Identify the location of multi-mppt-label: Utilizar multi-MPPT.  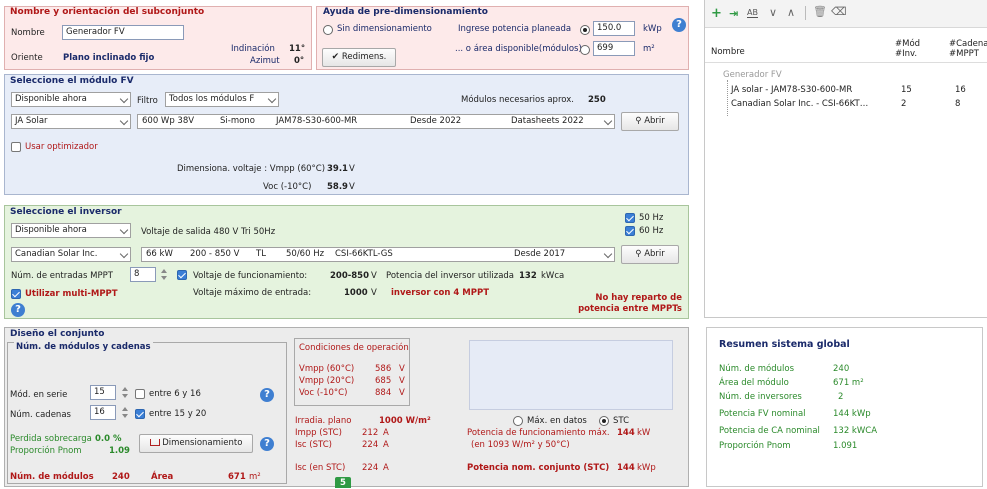
(71, 294).